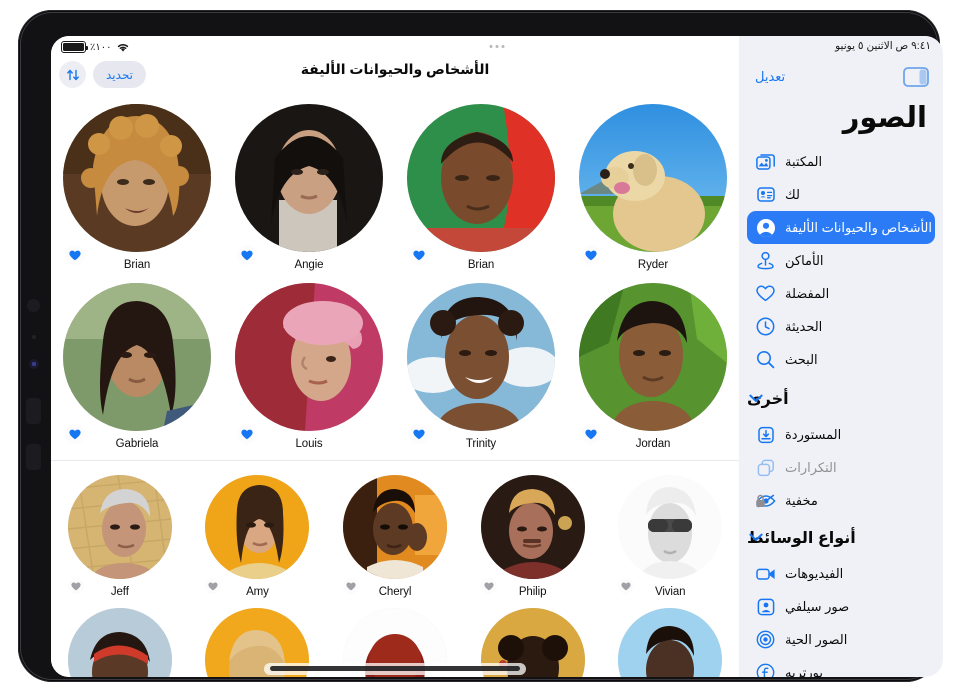 The height and width of the screenshot is (692, 958). What do you see at coordinates (670, 592) in the screenshot?
I see `person-name: Vivian` at bounding box center [670, 592].